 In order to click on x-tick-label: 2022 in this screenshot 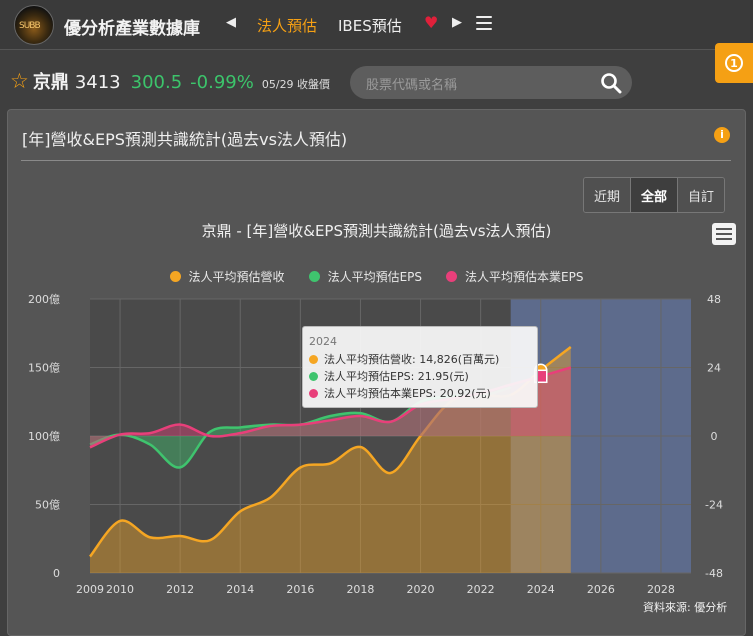, I will do `click(481, 589)`.